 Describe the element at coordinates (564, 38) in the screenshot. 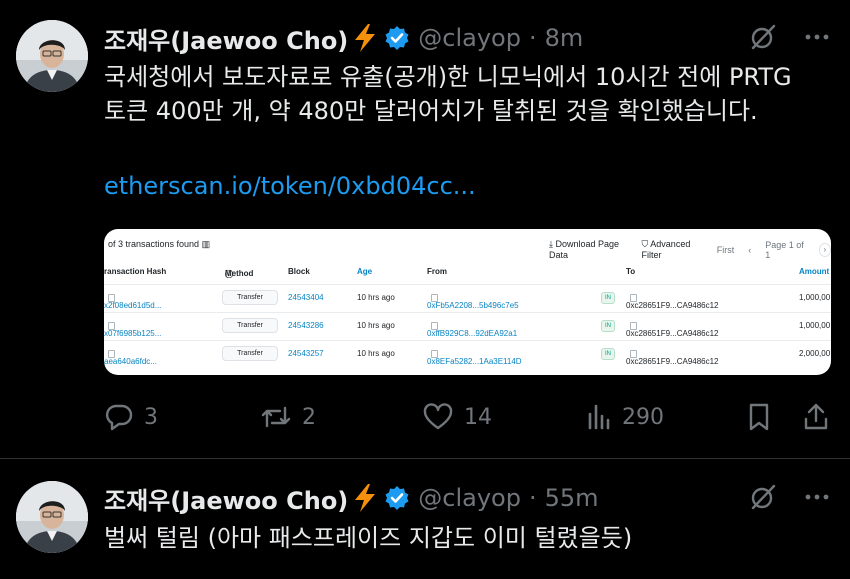

I see `timestamp: 8m` at that location.